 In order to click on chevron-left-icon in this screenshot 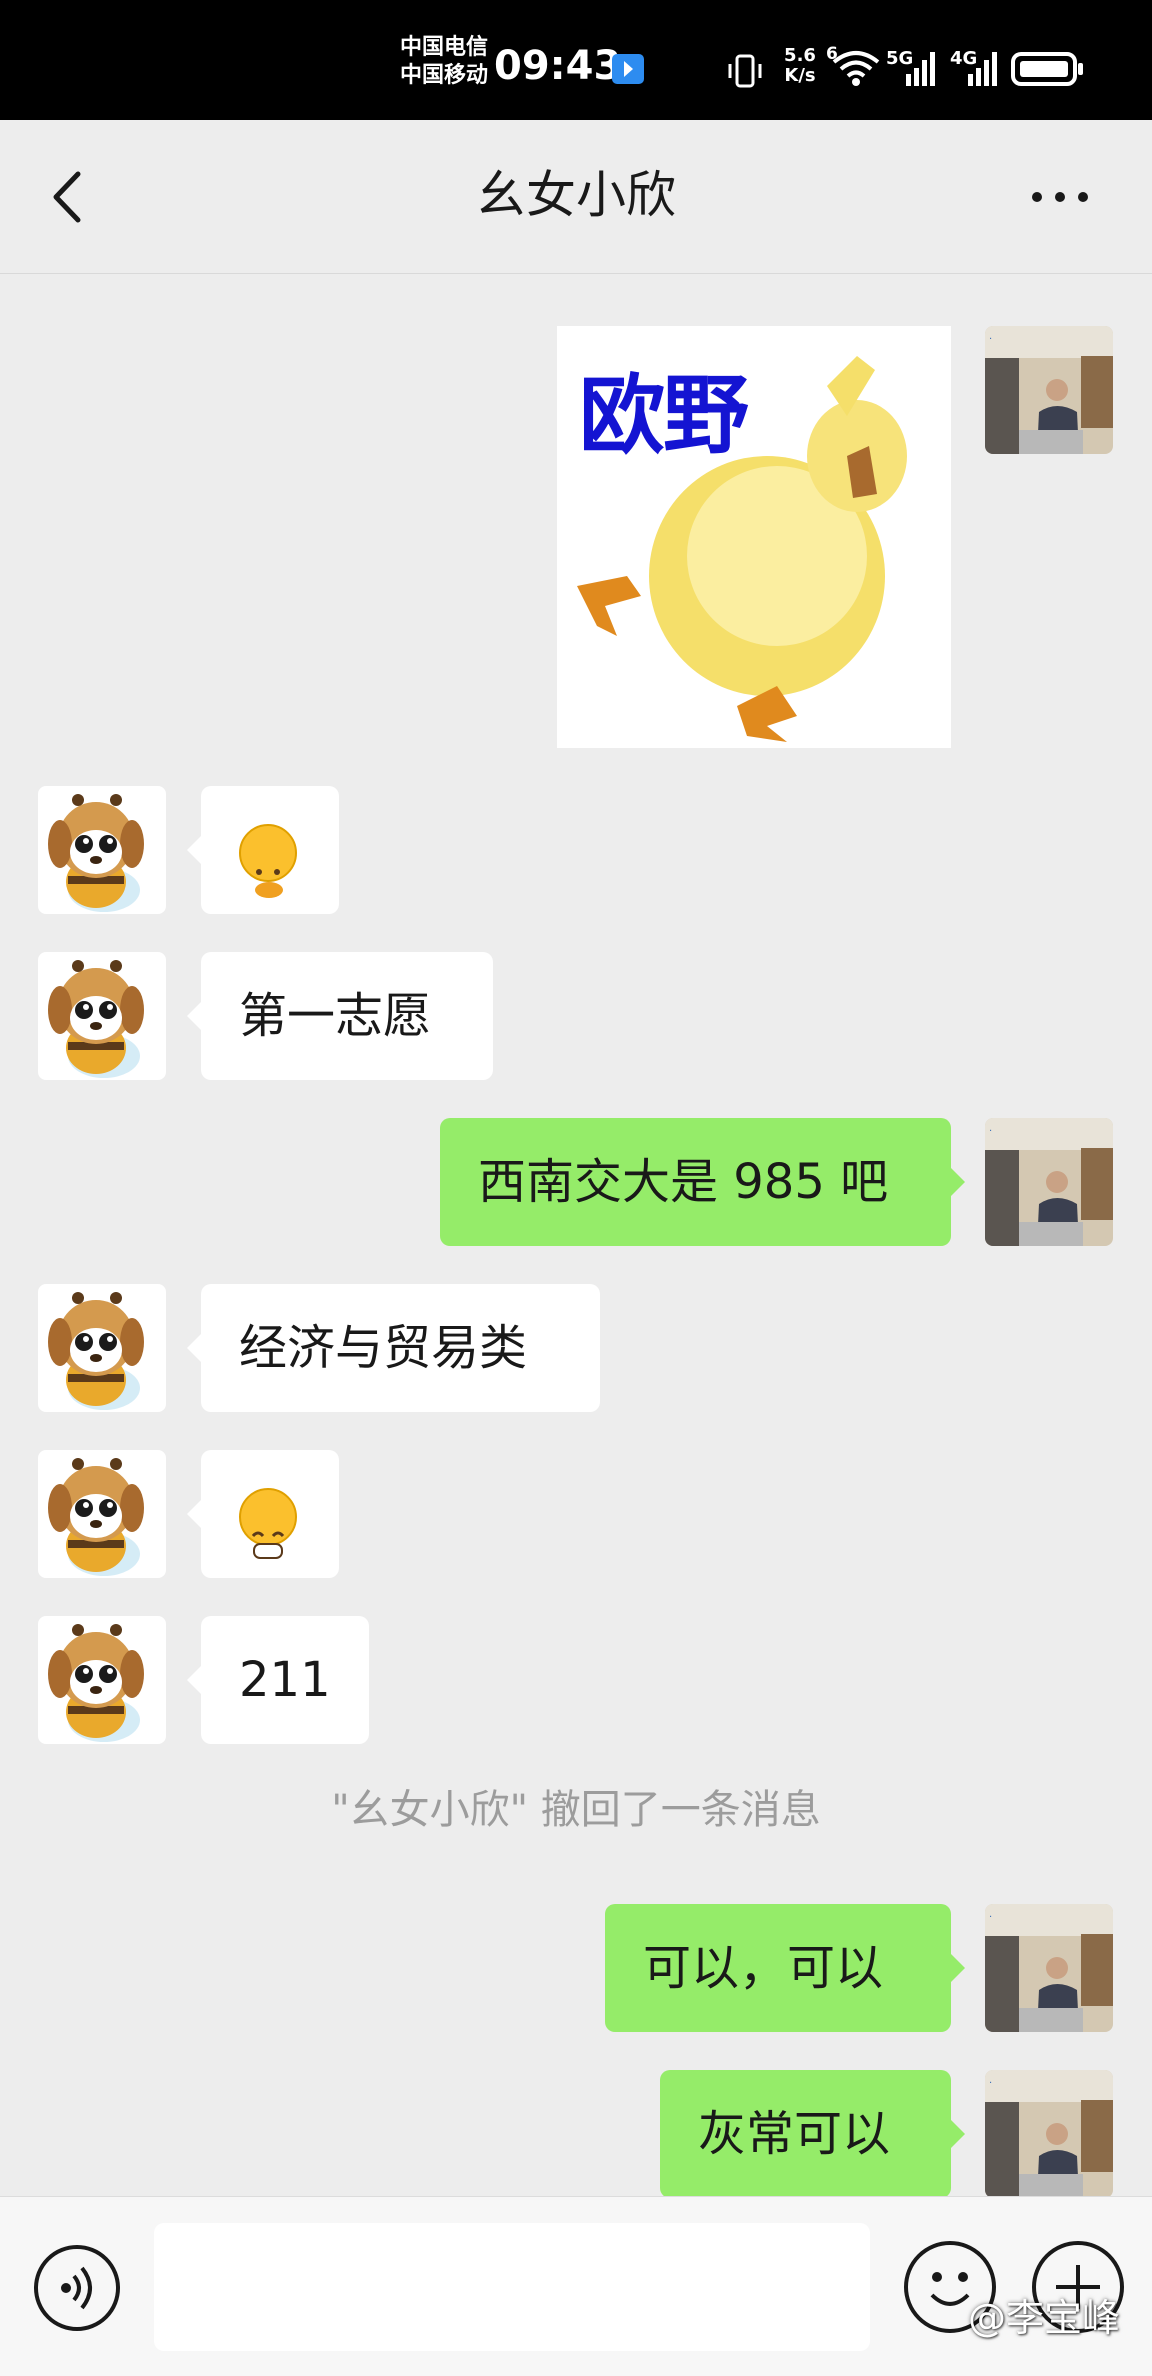, I will do `click(67, 197)`.